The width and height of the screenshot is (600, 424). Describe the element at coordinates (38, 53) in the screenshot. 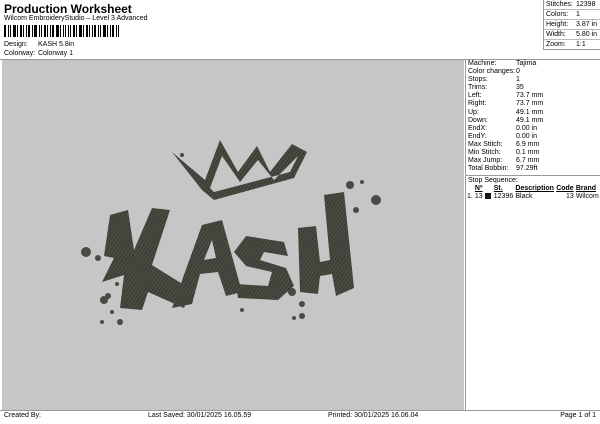

I see `colorway-row: Colorway: Colorway 1` at that location.